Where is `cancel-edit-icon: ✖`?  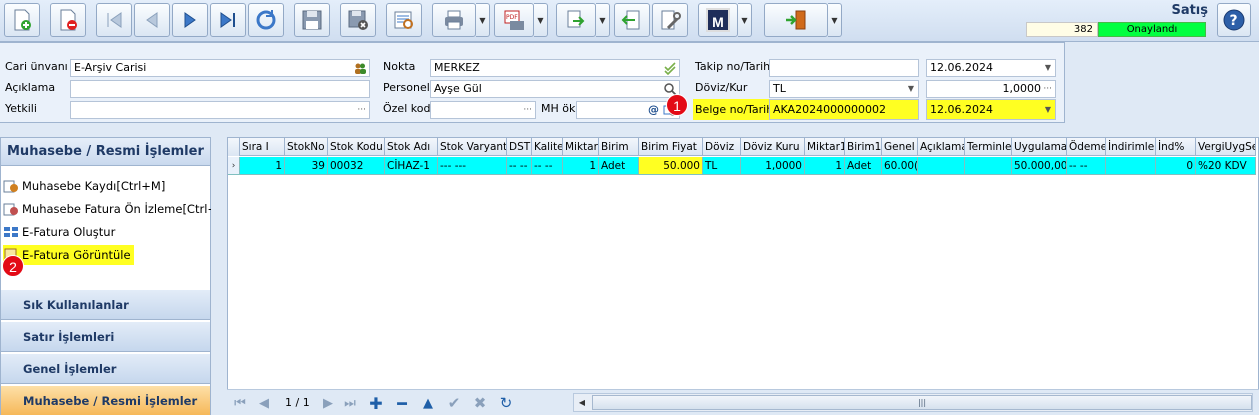
cancel-edit-icon: ✖ is located at coordinates (480, 403).